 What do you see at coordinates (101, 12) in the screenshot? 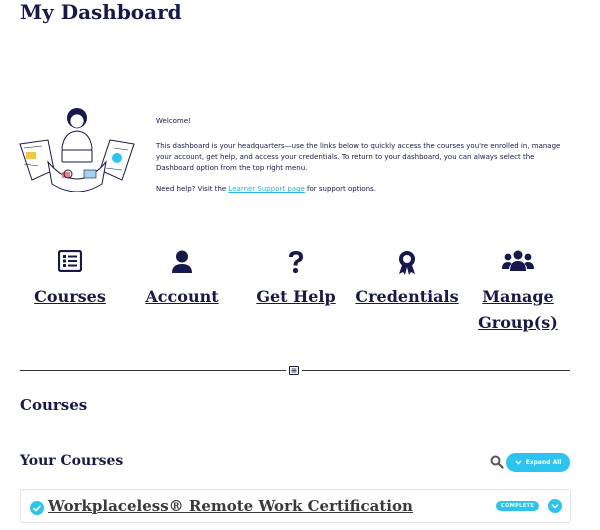
I see `page-title: My Dashboard` at bounding box center [101, 12].